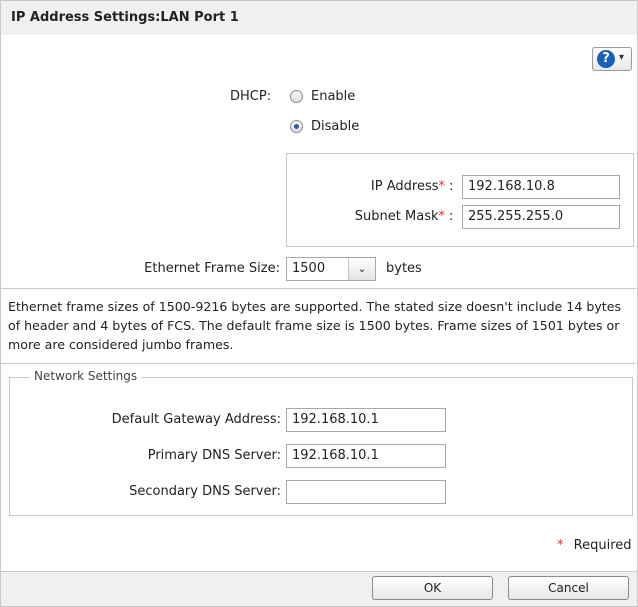 This screenshot has width=638, height=607. What do you see at coordinates (451, 186) in the screenshot?
I see `ip-address-colon: :` at bounding box center [451, 186].